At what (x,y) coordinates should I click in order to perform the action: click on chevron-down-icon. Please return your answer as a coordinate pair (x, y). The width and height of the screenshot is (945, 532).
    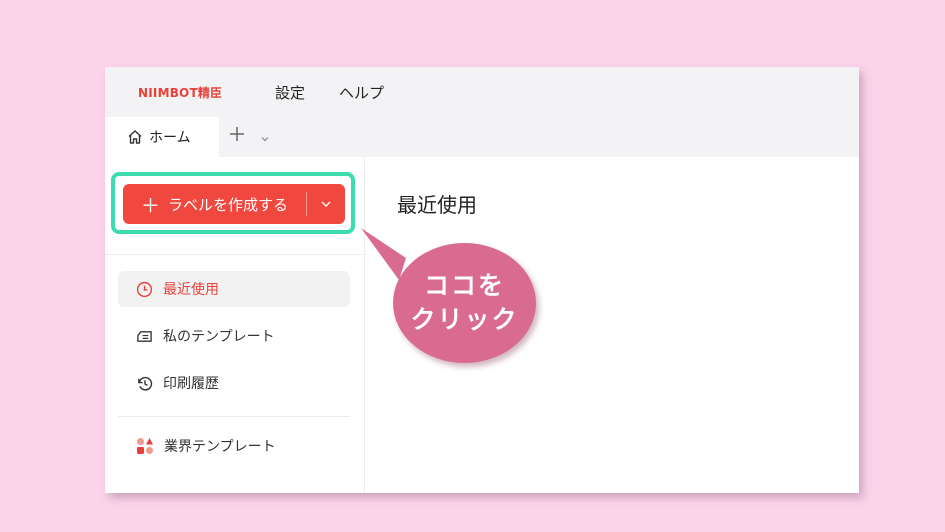
    Looking at the image, I should click on (265, 139).